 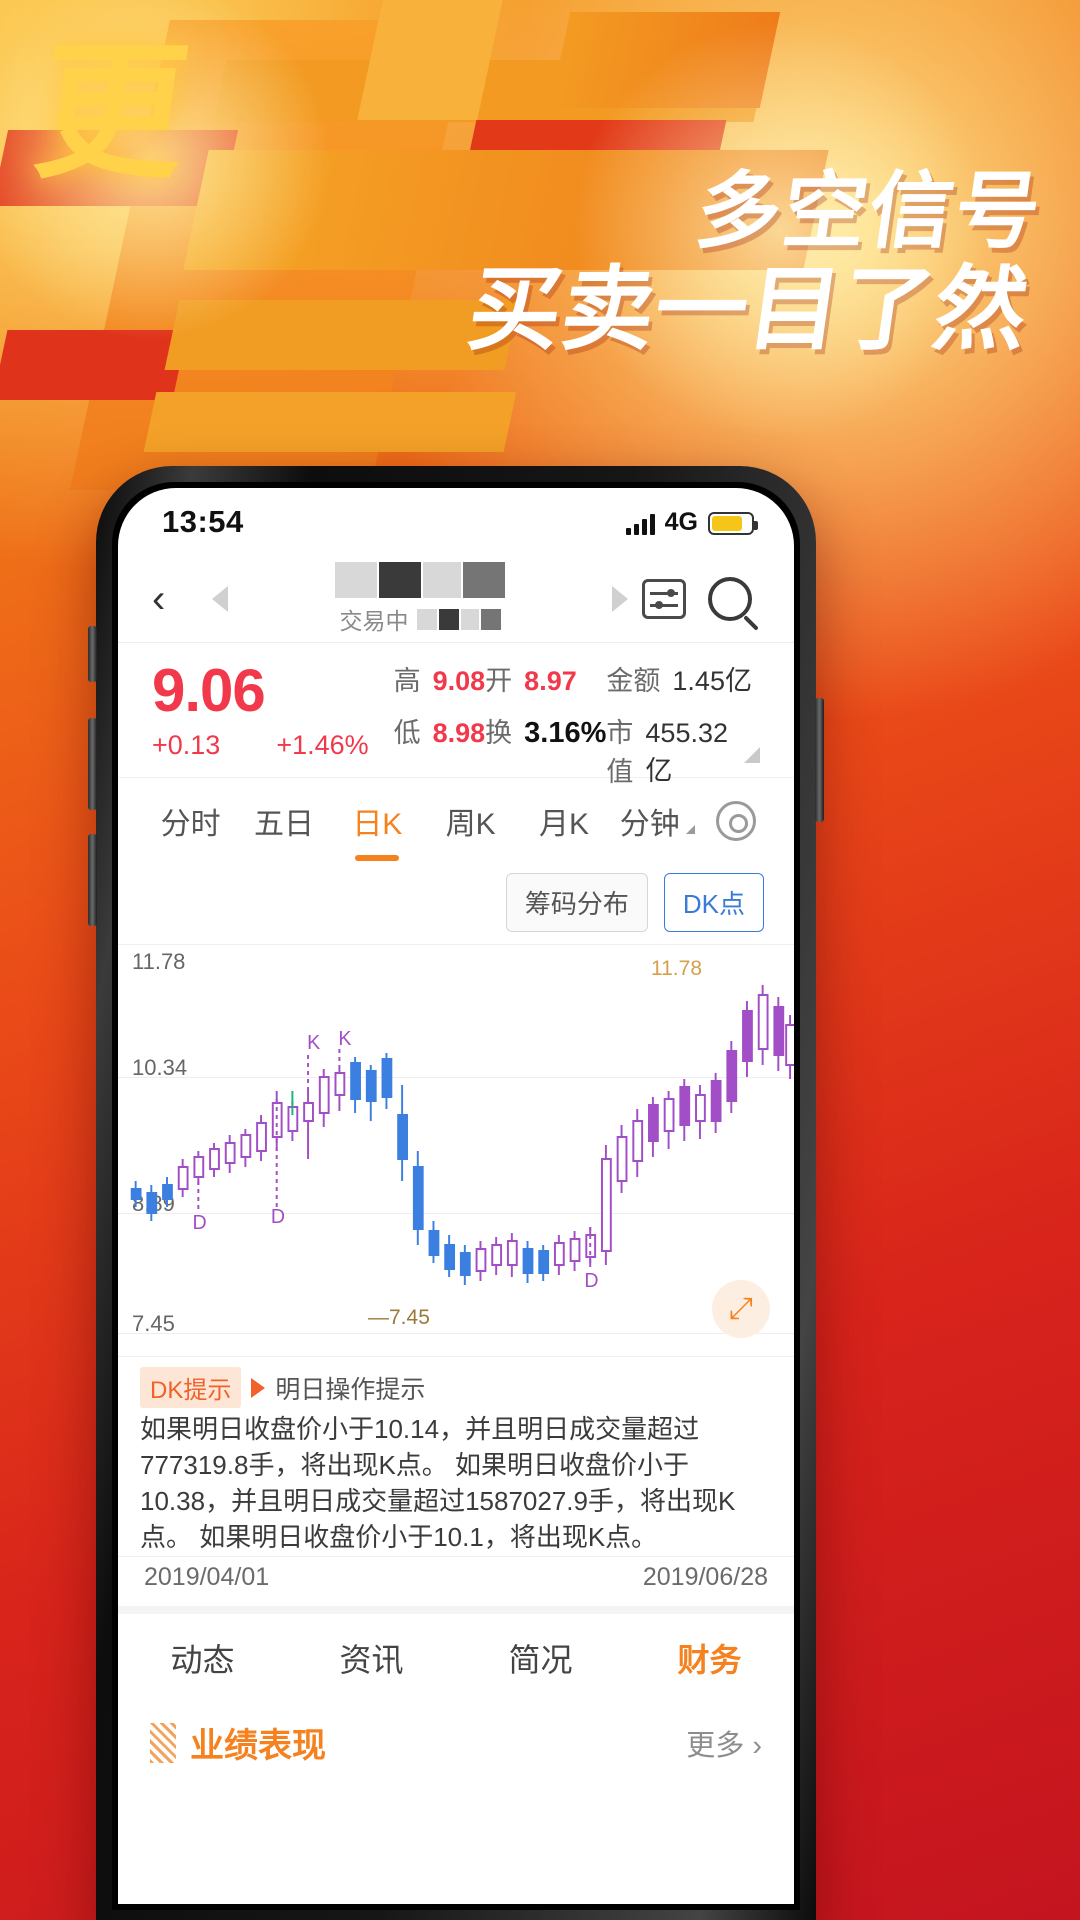 I want to click on tab-fenzhong: 分钟, so click(x=657, y=821).